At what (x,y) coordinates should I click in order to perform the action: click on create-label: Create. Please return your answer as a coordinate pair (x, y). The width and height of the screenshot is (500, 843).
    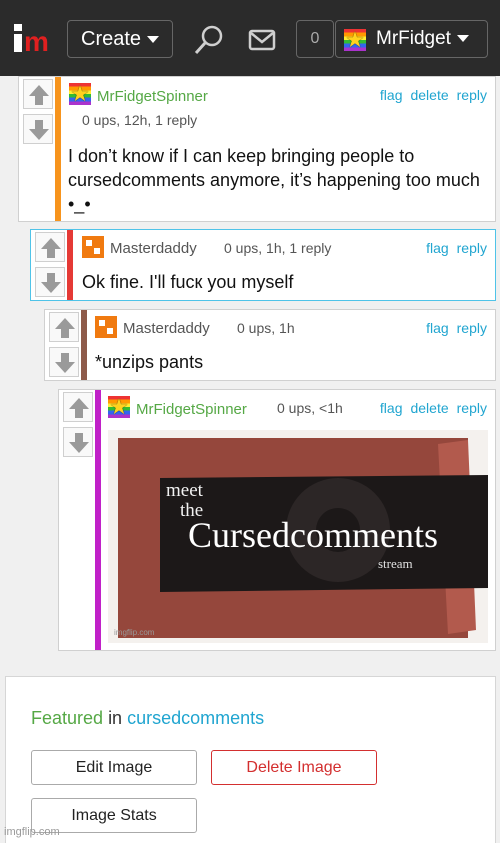
    Looking at the image, I should click on (111, 39).